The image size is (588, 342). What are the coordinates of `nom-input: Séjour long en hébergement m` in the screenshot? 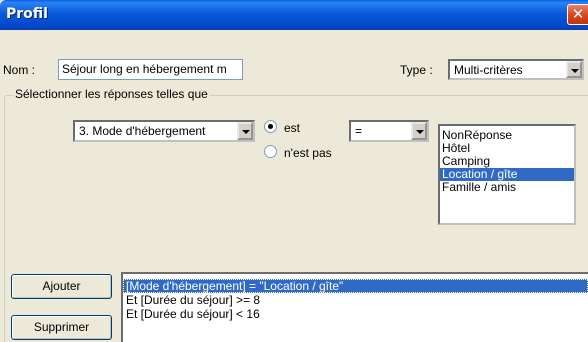 It's located at (150, 69).